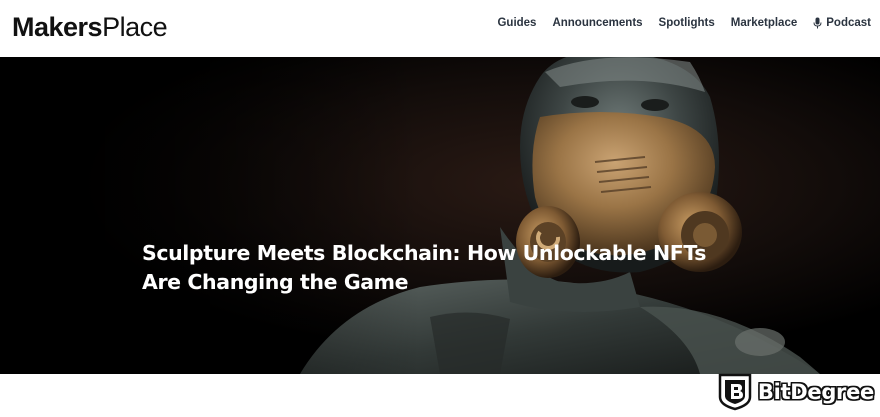 This screenshot has width=880, height=417. I want to click on nav-podcast: Podcast, so click(842, 23).